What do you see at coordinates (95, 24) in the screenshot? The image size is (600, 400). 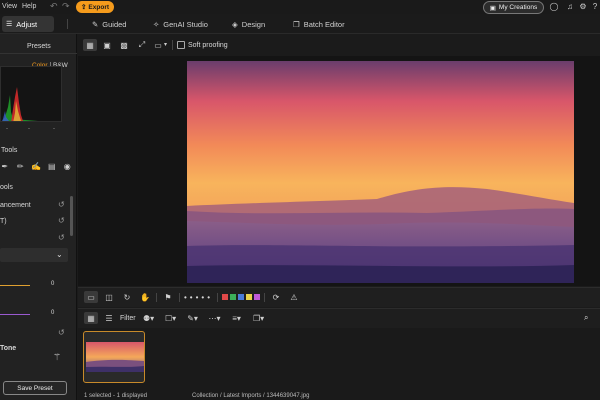 I see `wand-icon: ✎` at bounding box center [95, 24].